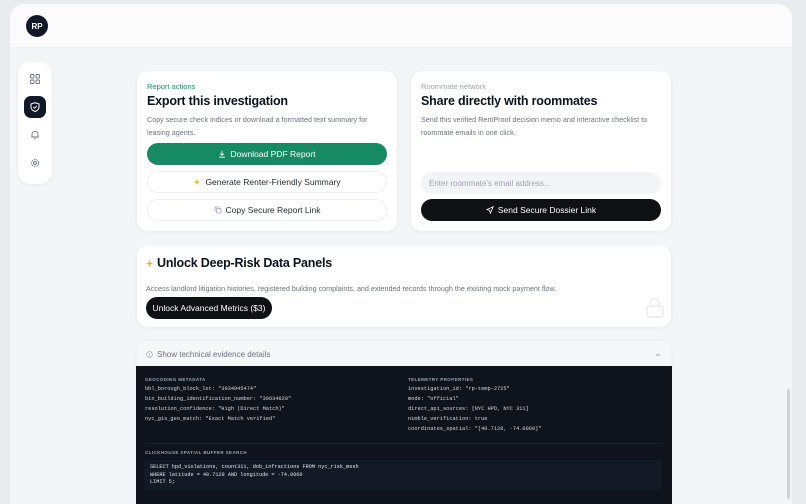  I want to click on bell-icon, so click(35, 135).